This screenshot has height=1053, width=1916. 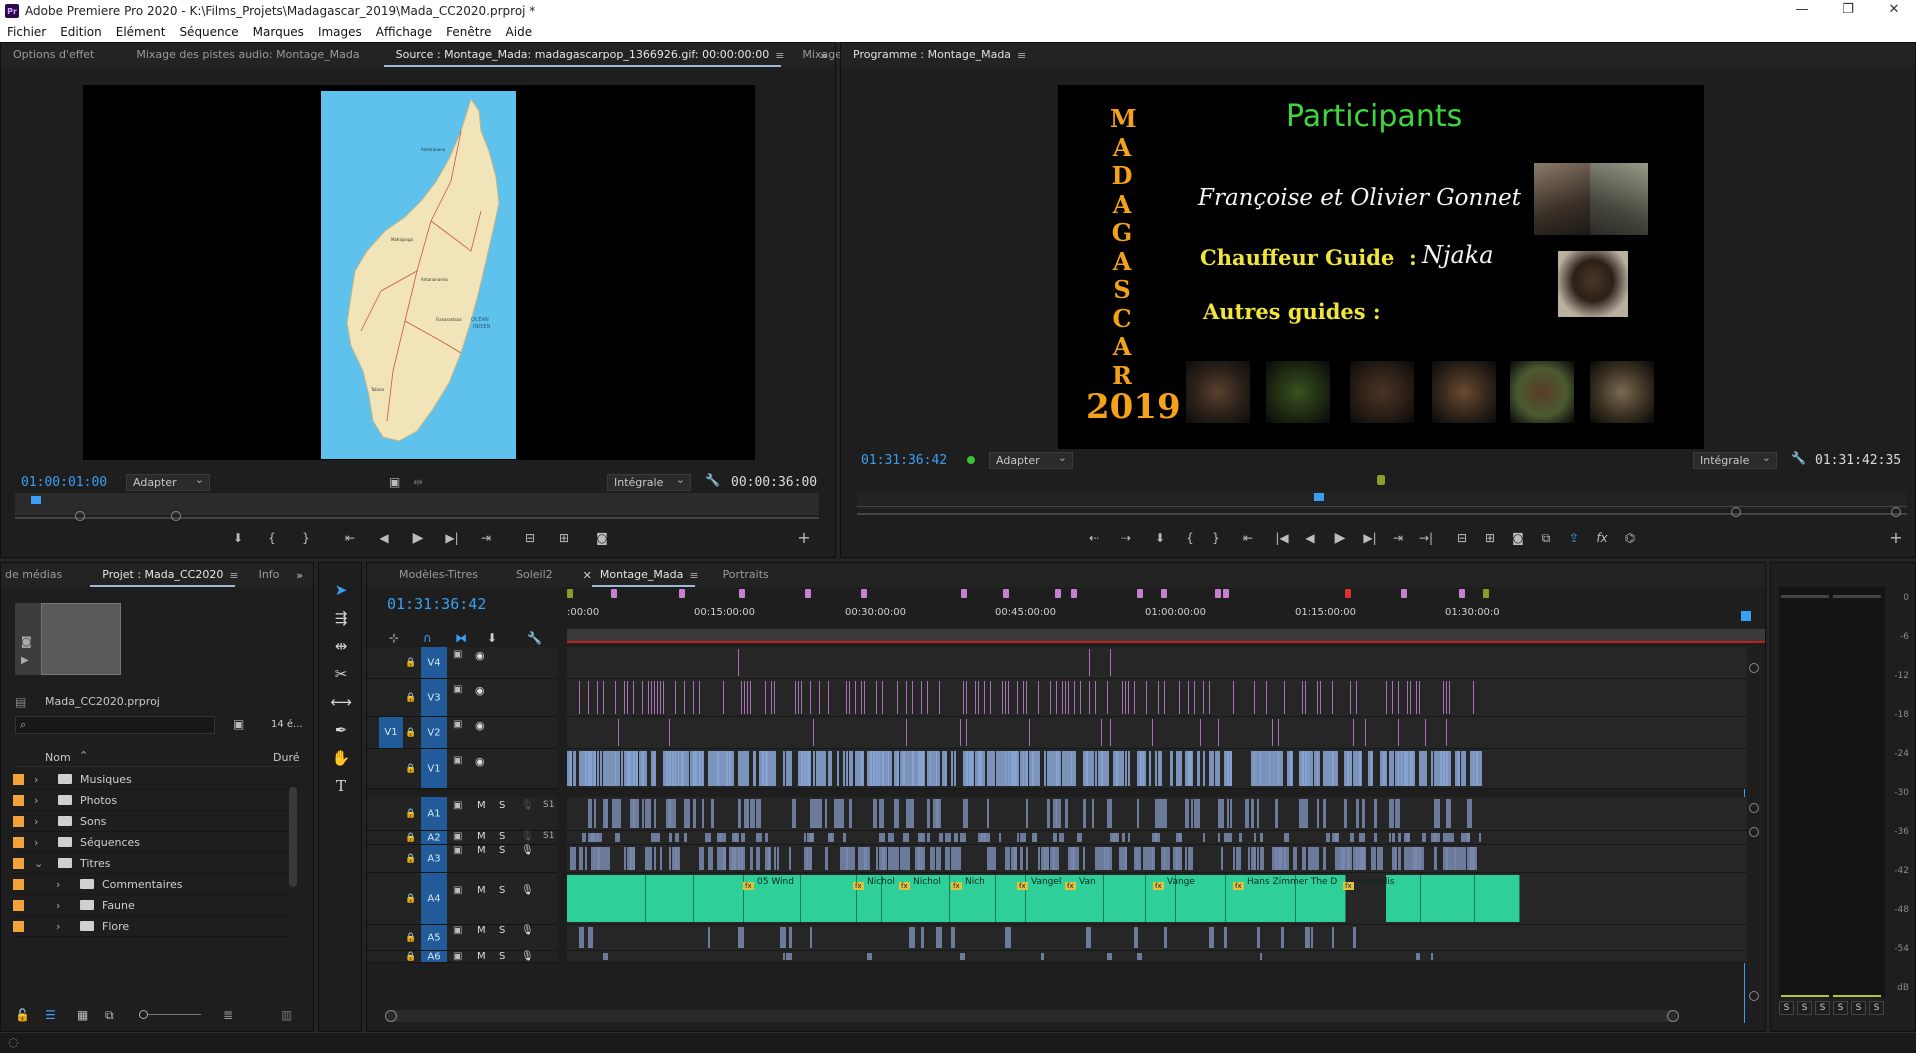 What do you see at coordinates (278, 32) in the screenshot?
I see `menu-marques: Marques` at bounding box center [278, 32].